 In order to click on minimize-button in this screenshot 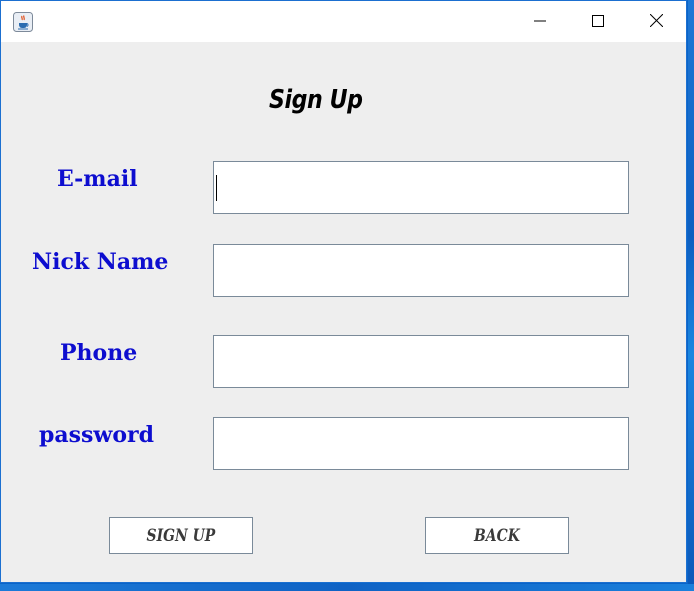, I will do `click(540, 21)`.